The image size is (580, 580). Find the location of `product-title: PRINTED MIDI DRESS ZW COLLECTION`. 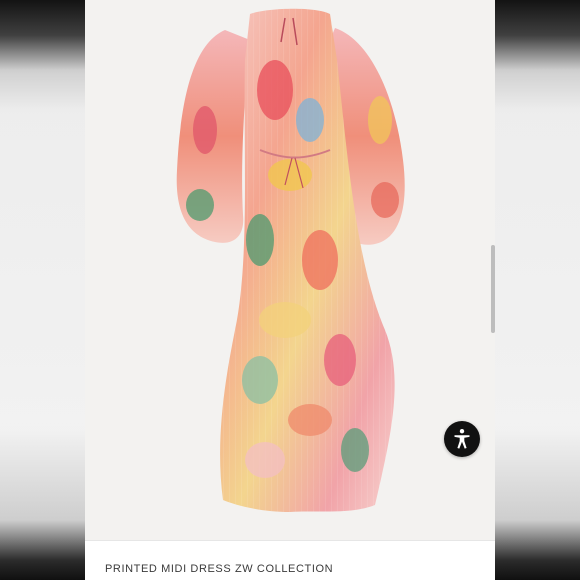

product-title: PRINTED MIDI DRESS ZW COLLECTION is located at coordinates (219, 569).